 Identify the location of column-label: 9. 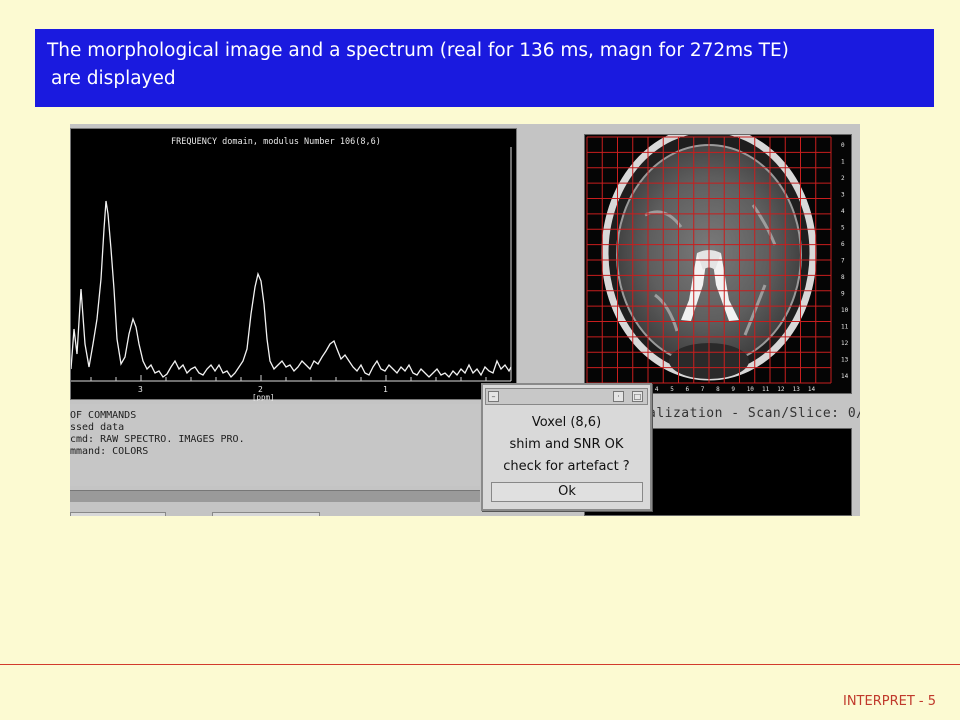
(733, 389).